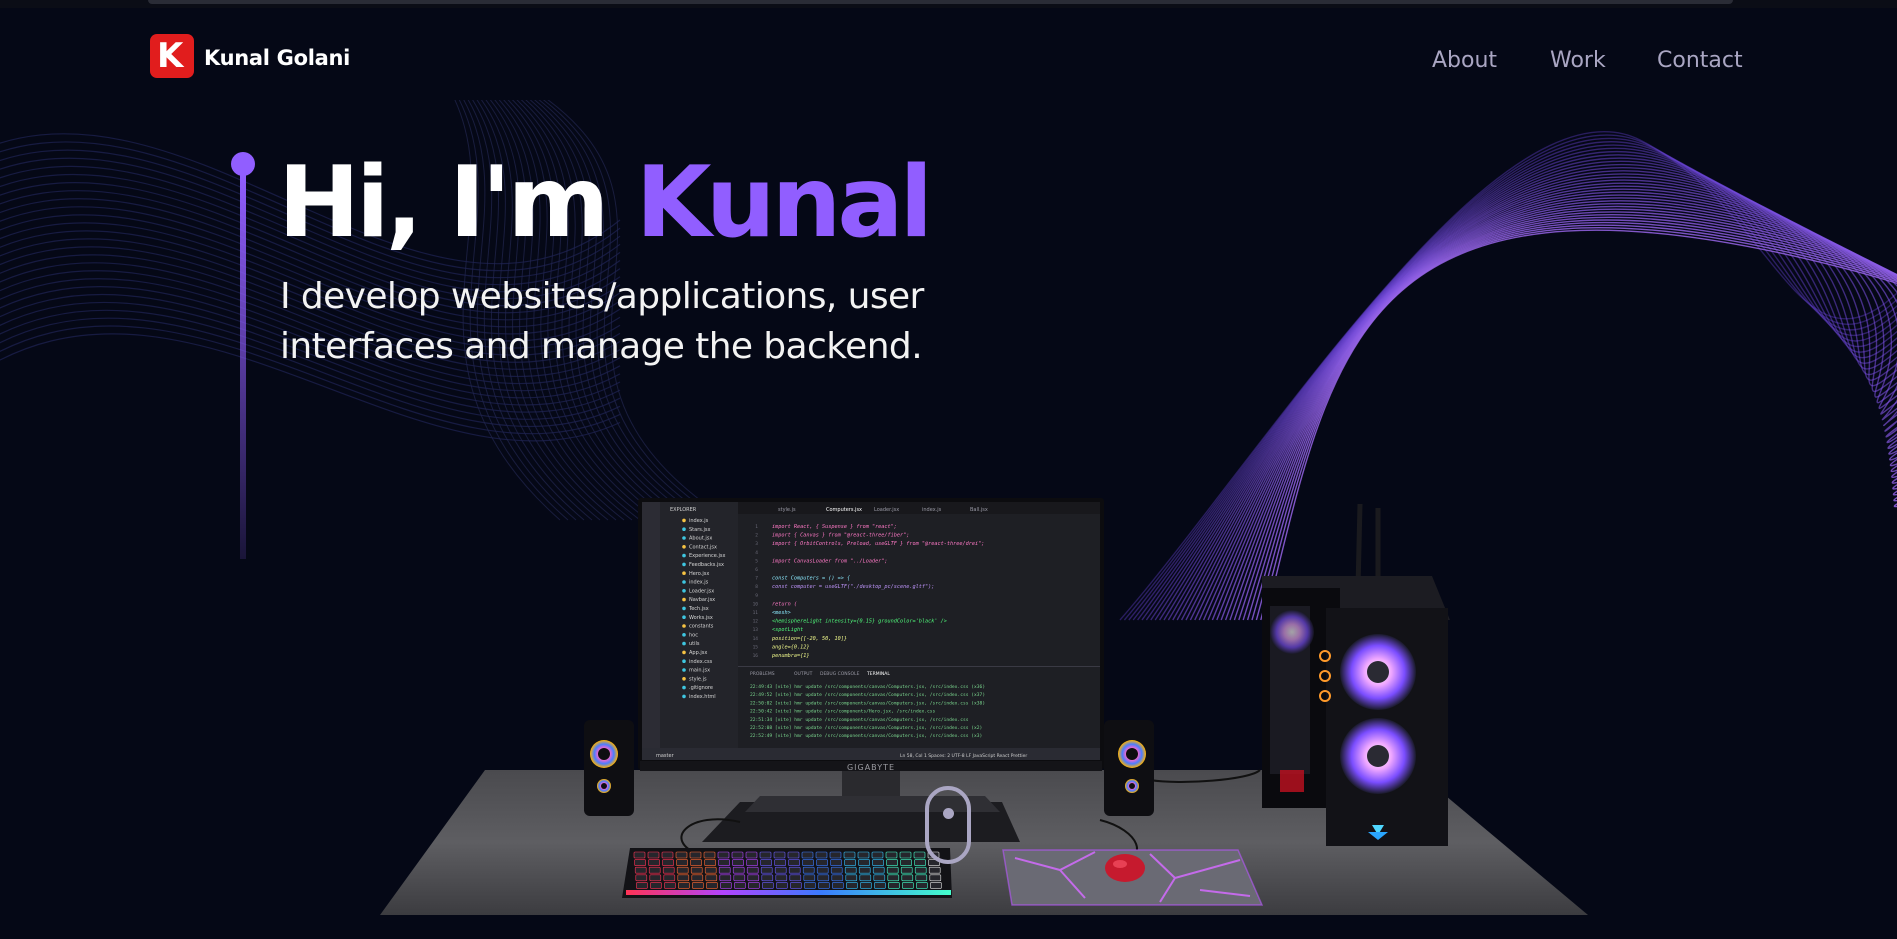 This screenshot has width=1897, height=939. I want to click on code-line-number: 16, so click(756, 656).